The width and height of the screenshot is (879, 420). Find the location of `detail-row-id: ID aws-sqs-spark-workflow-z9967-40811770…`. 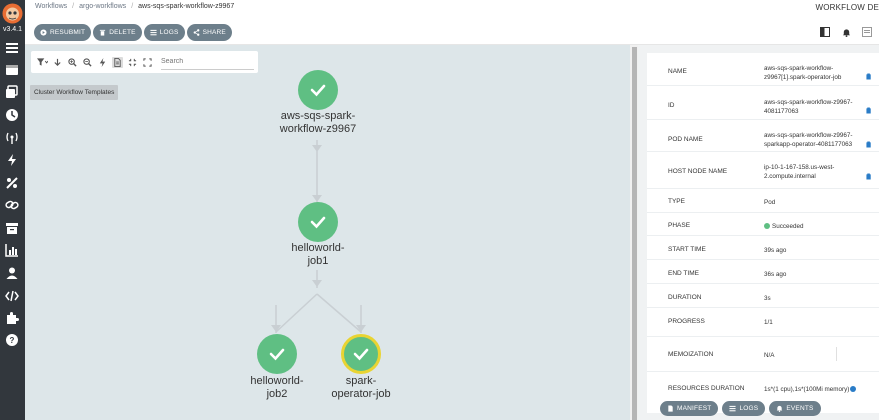

detail-row-id: ID aws-sqs-spark-workflow-z9967-40811770… is located at coordinates (763, 103).